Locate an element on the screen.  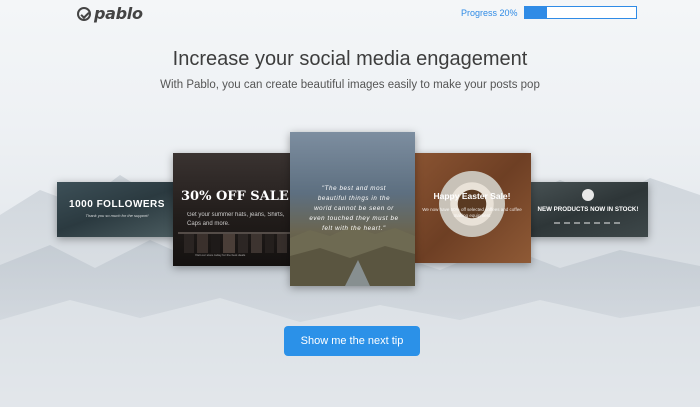
pablo-logo: pablo is located at coordinates (110, 13).